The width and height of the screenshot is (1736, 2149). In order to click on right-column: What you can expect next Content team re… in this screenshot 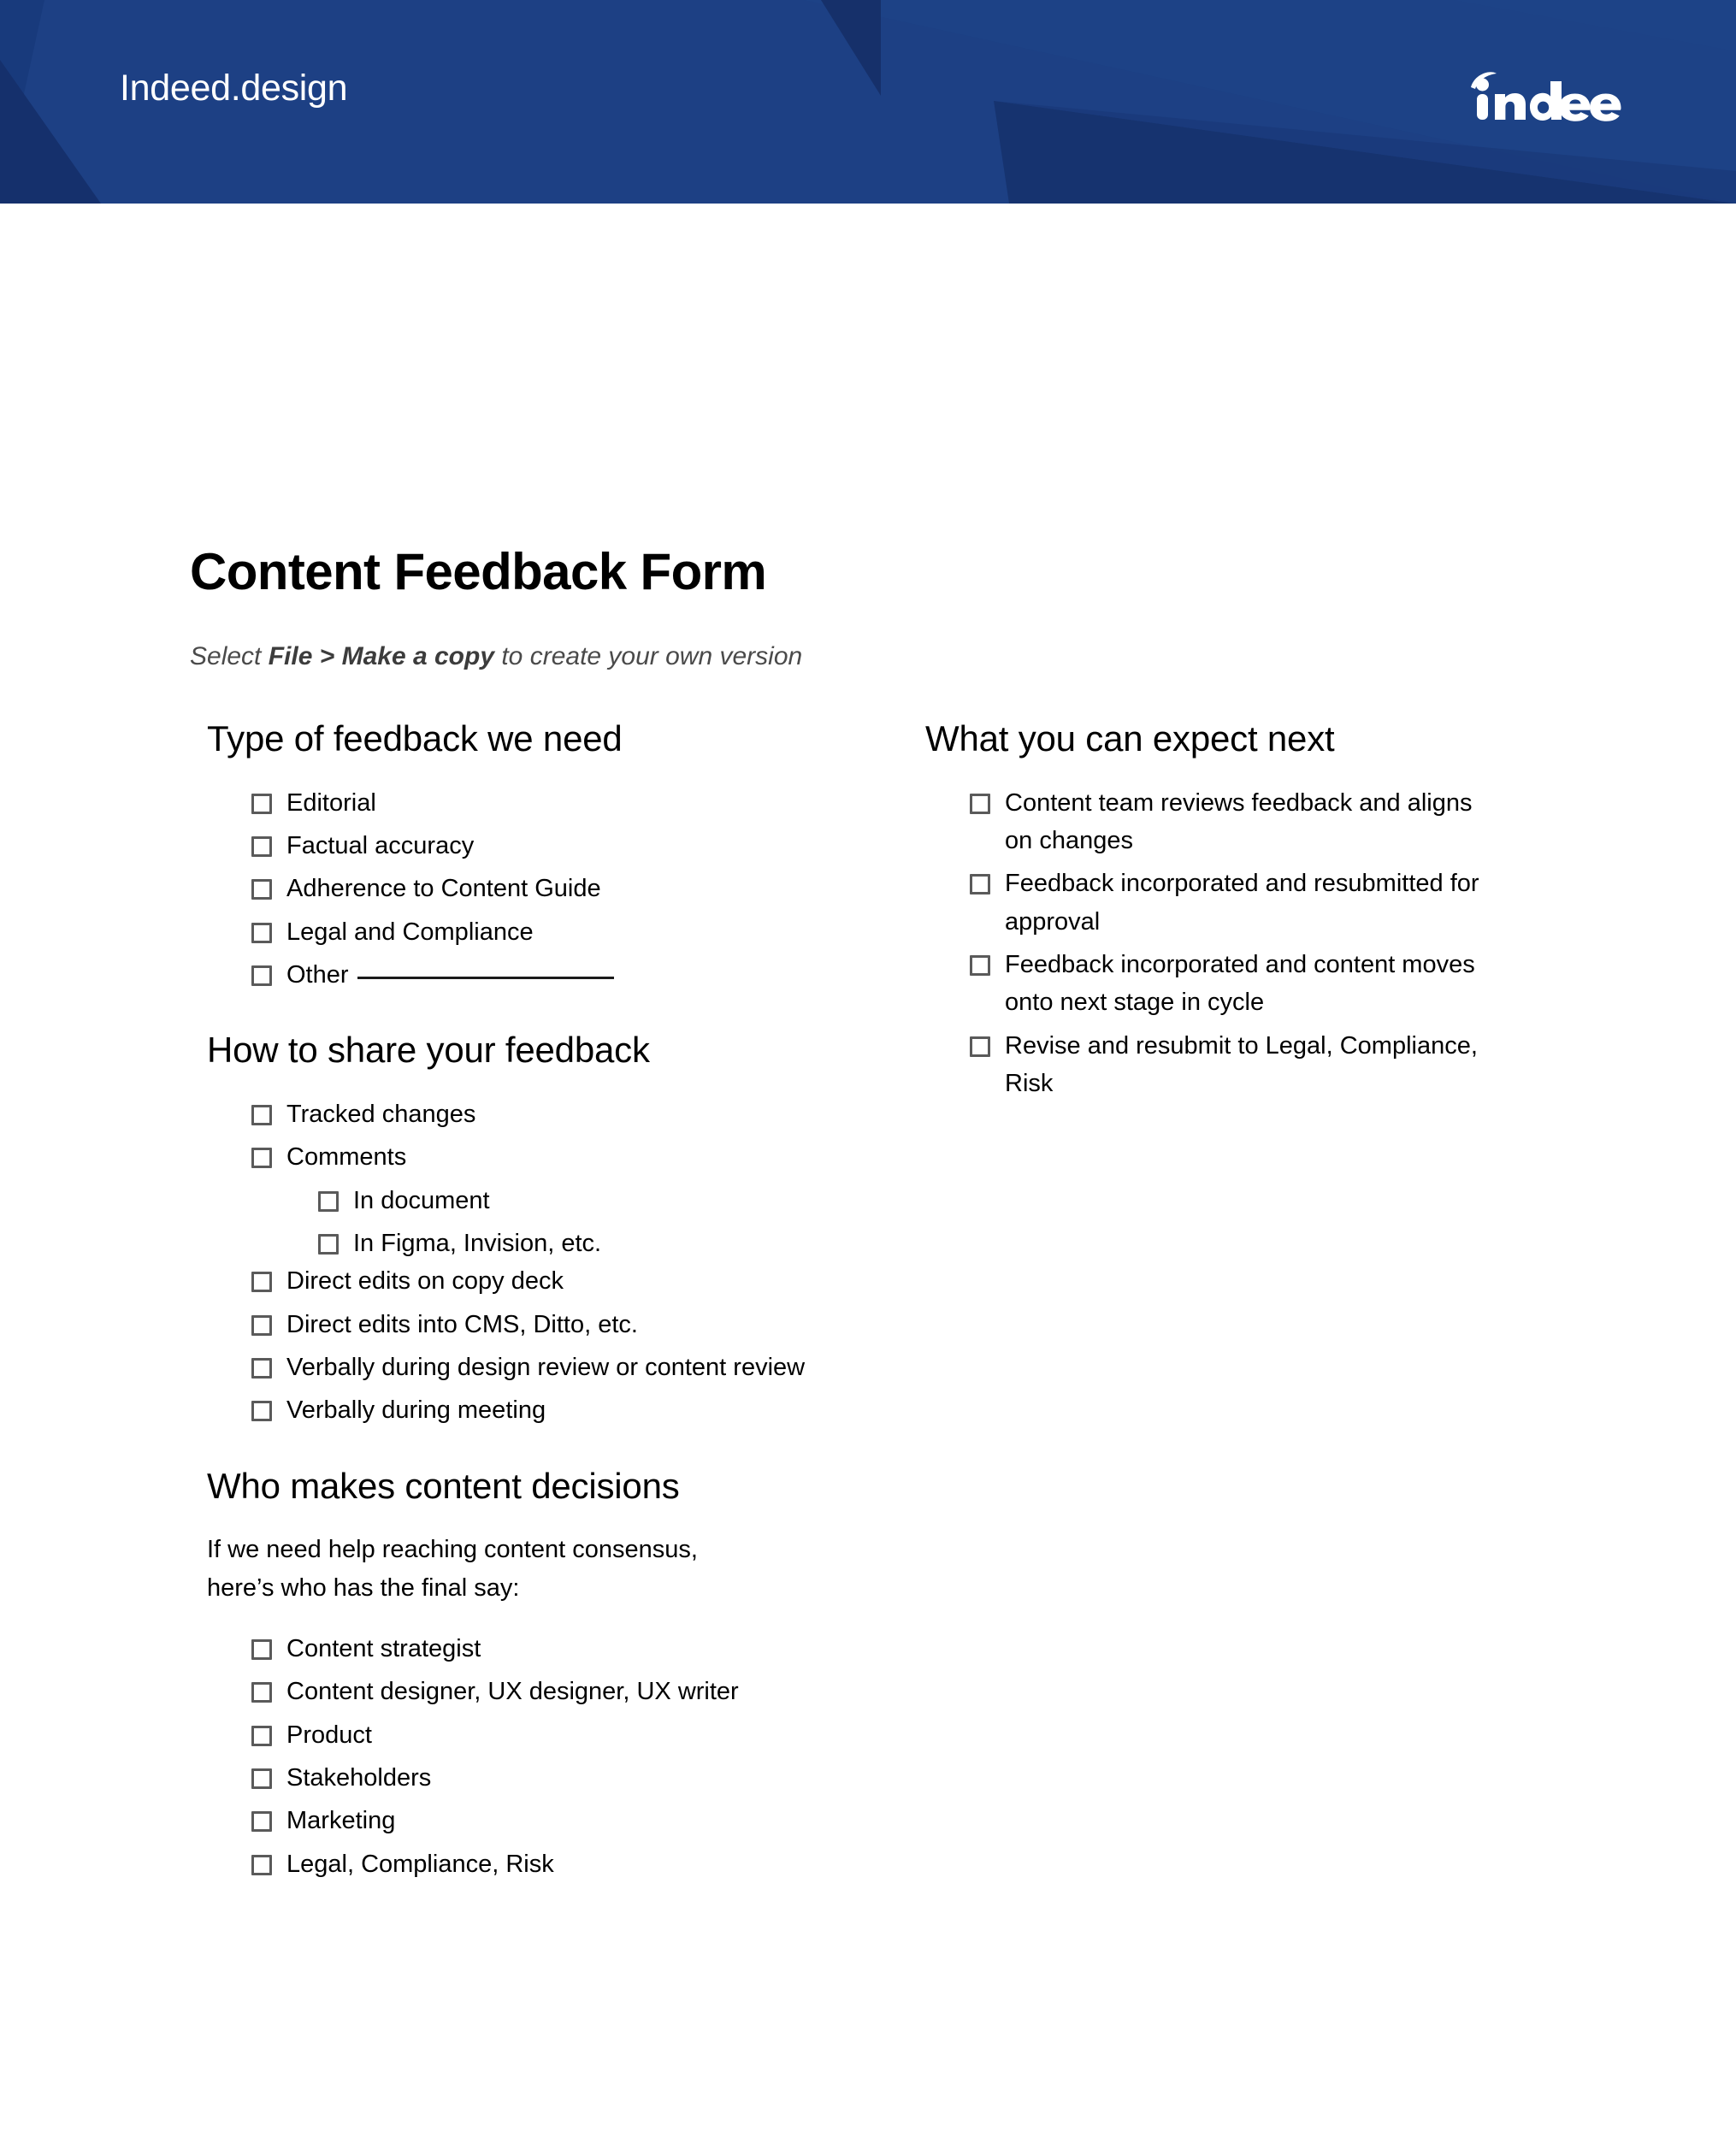, I will do `click(1242, 909)`.